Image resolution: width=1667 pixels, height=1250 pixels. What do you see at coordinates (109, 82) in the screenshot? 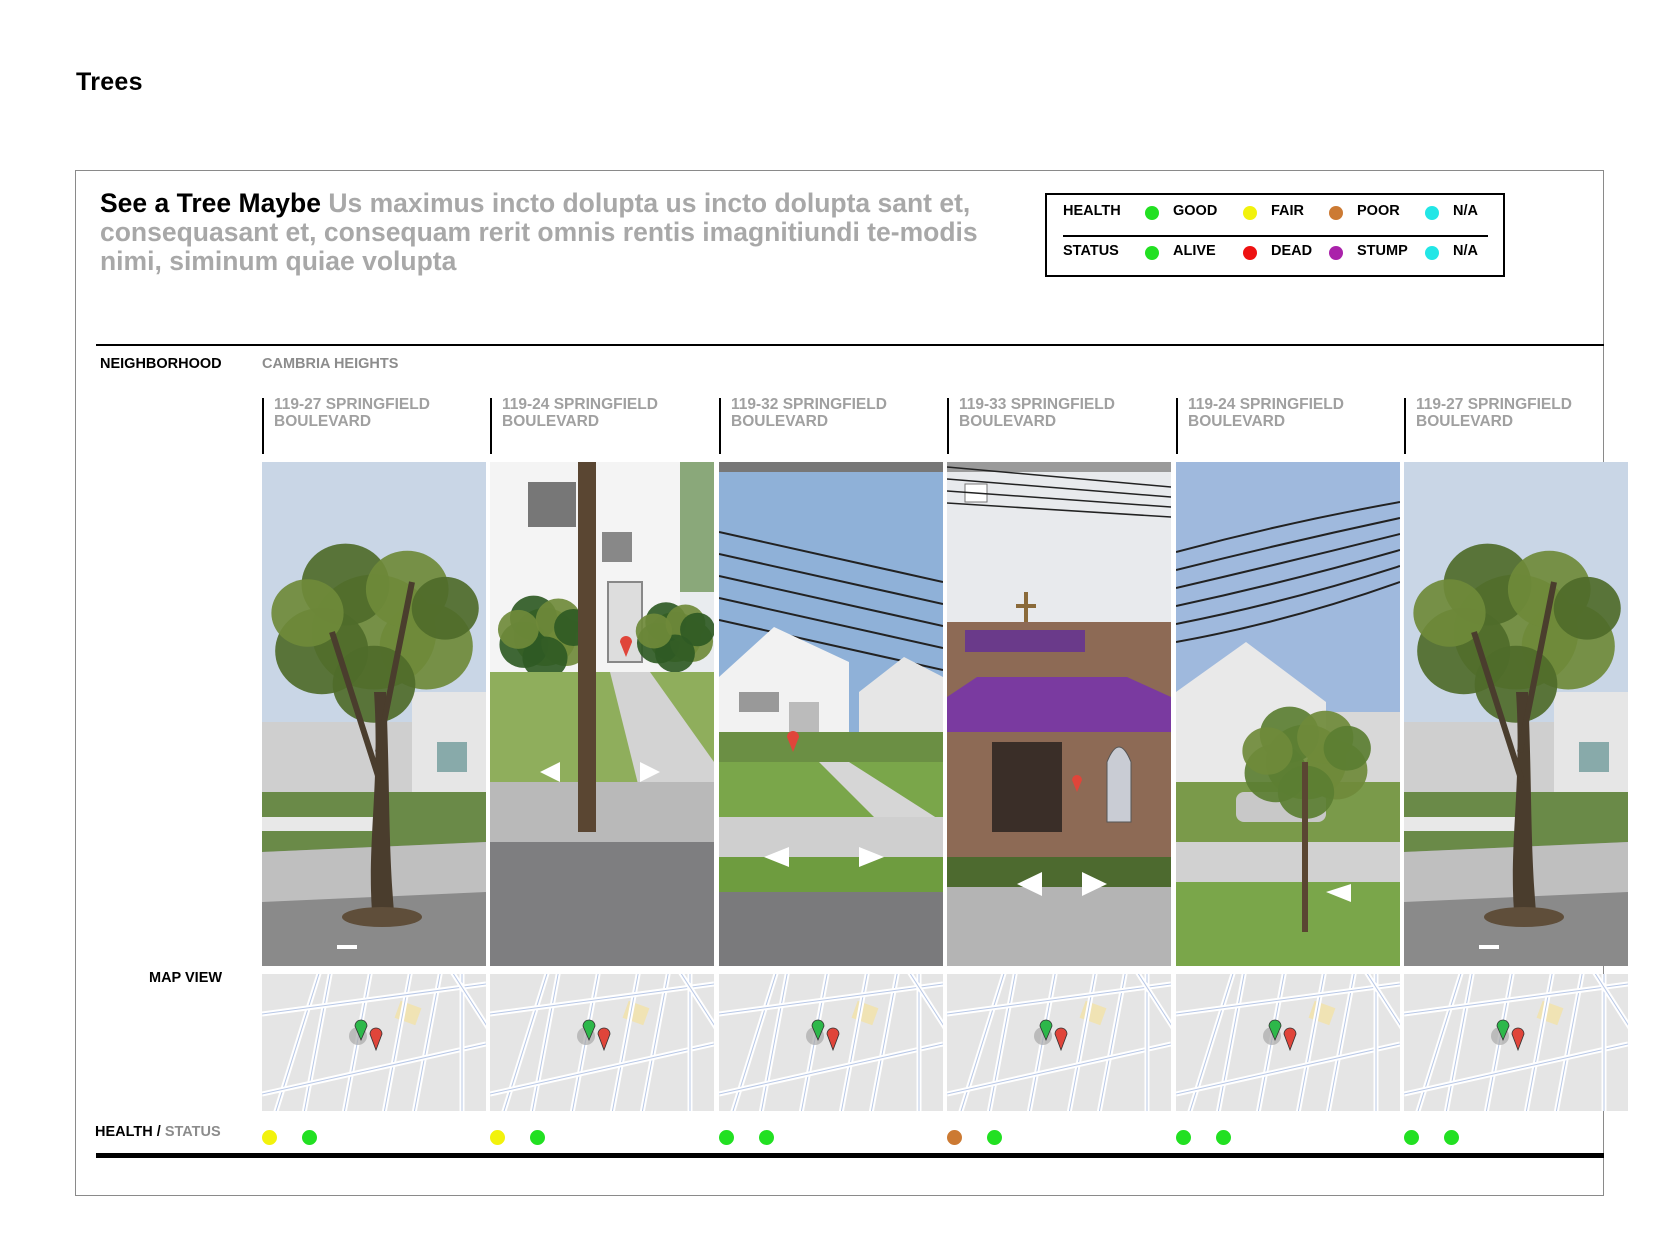
I see `page-title: Trees` at bounding box center [109, 82].